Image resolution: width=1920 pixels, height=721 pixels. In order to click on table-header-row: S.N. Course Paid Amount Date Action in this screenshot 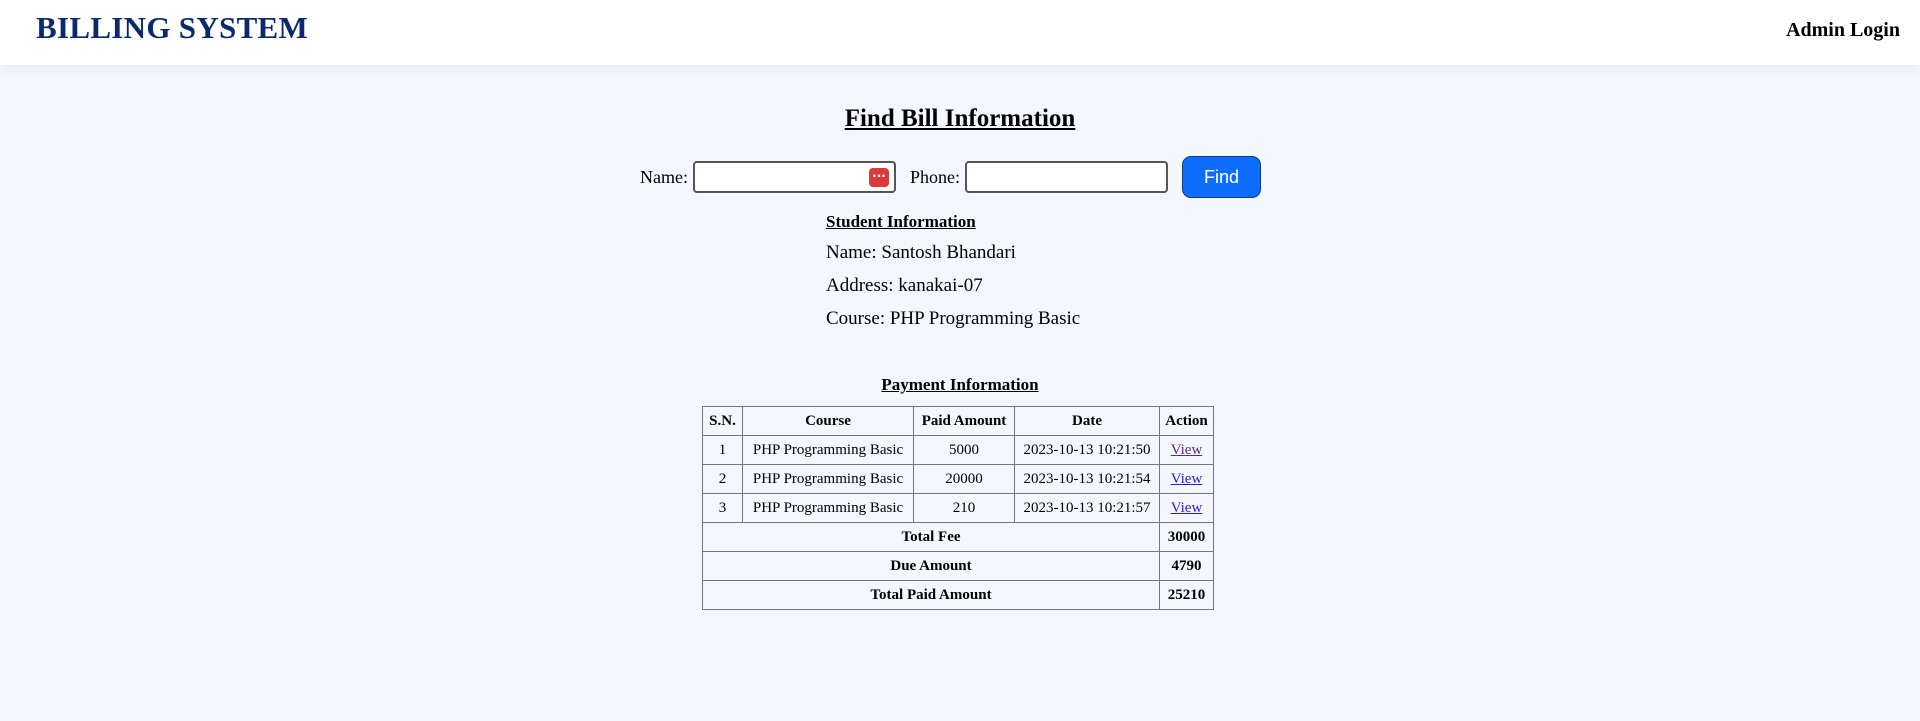, I will do `click(958, 421)`.